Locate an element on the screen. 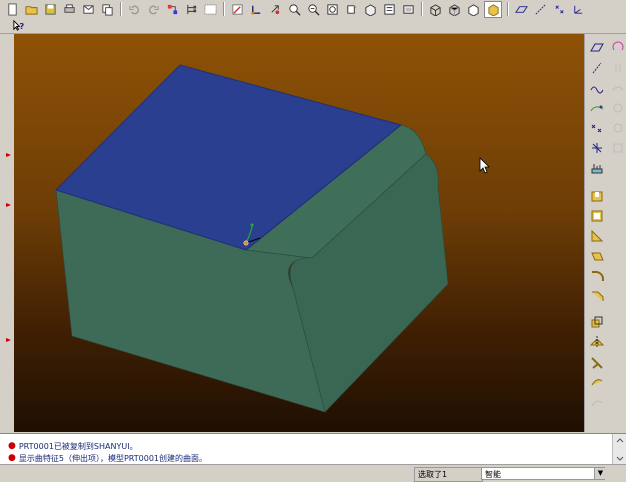 This screenshot has width=626, height=482. datum-plane-tool-icon is located at coordinates (597, 47).